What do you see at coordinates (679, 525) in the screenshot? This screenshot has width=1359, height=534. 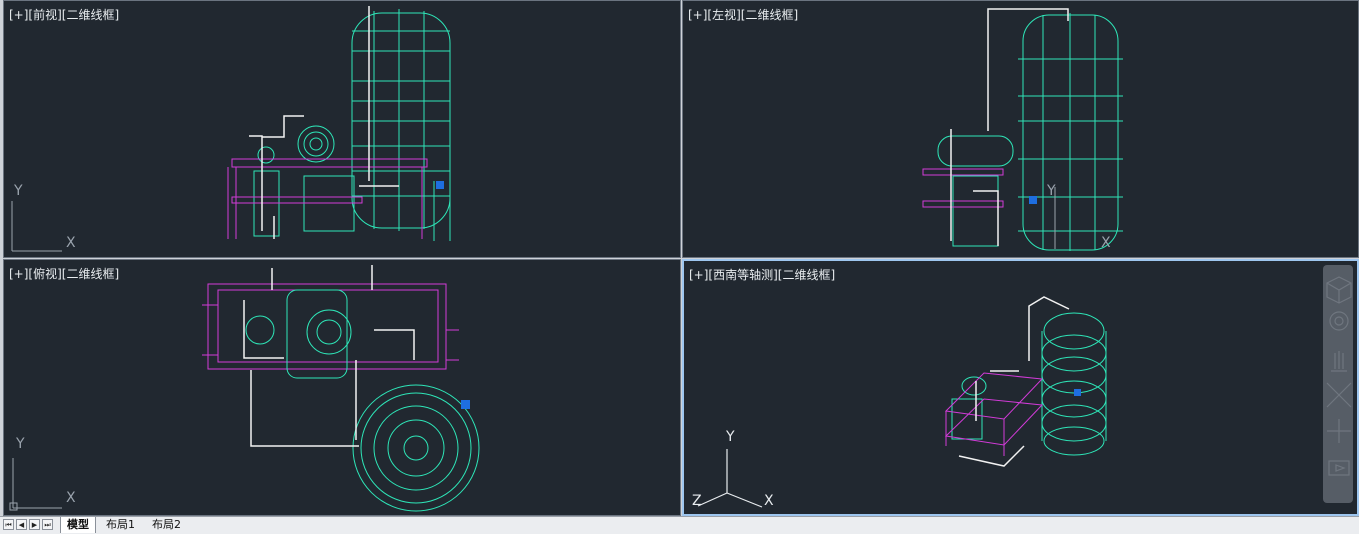 I see `layout-tab-bar: ⏮ ◀ ▶ ⏭ 模型 布局1 布局2` at bounding box center [679, 525].